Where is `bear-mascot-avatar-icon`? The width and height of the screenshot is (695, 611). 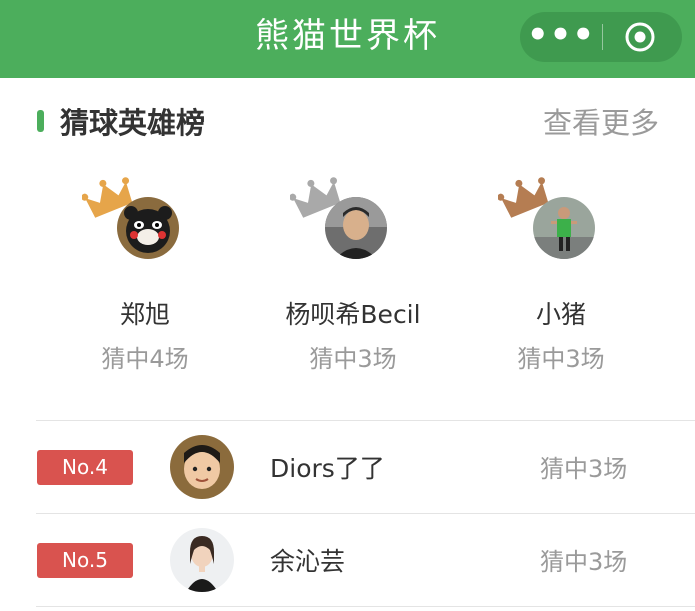
bear-mascot-avatar-icon is located at coordinates (148, 228).